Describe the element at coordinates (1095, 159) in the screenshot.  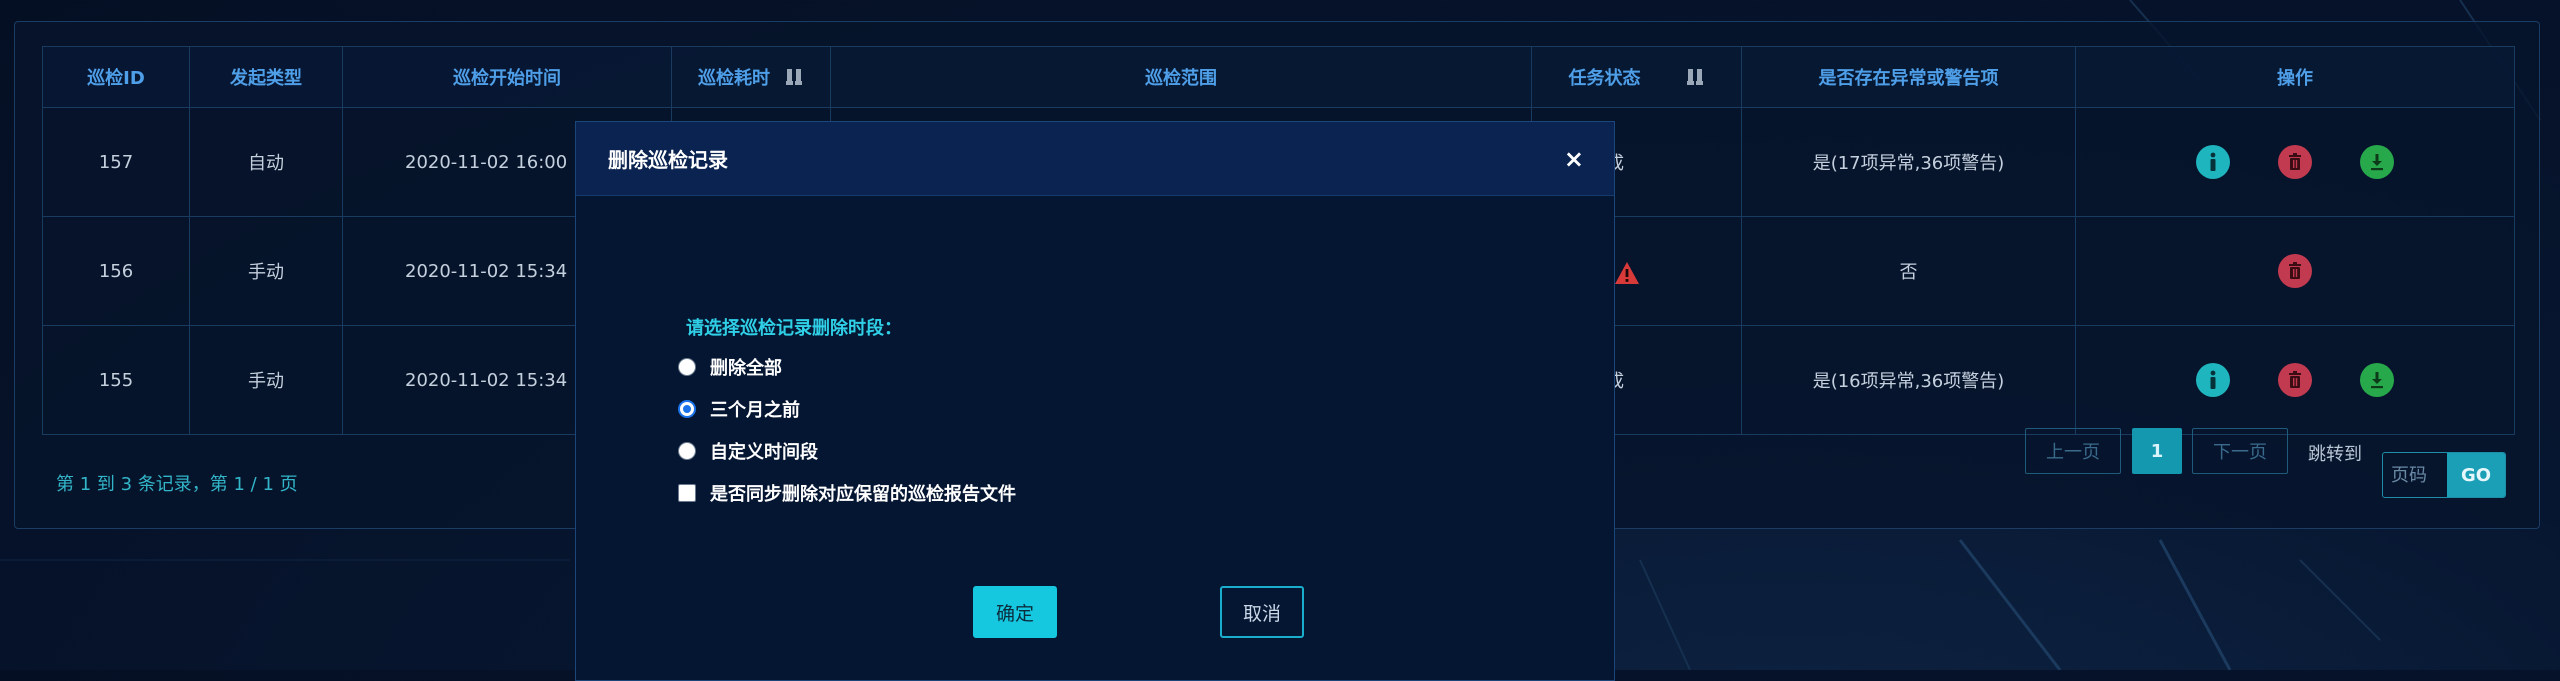
I see `dialog-header: 删除巡检记录 ×` at that location.